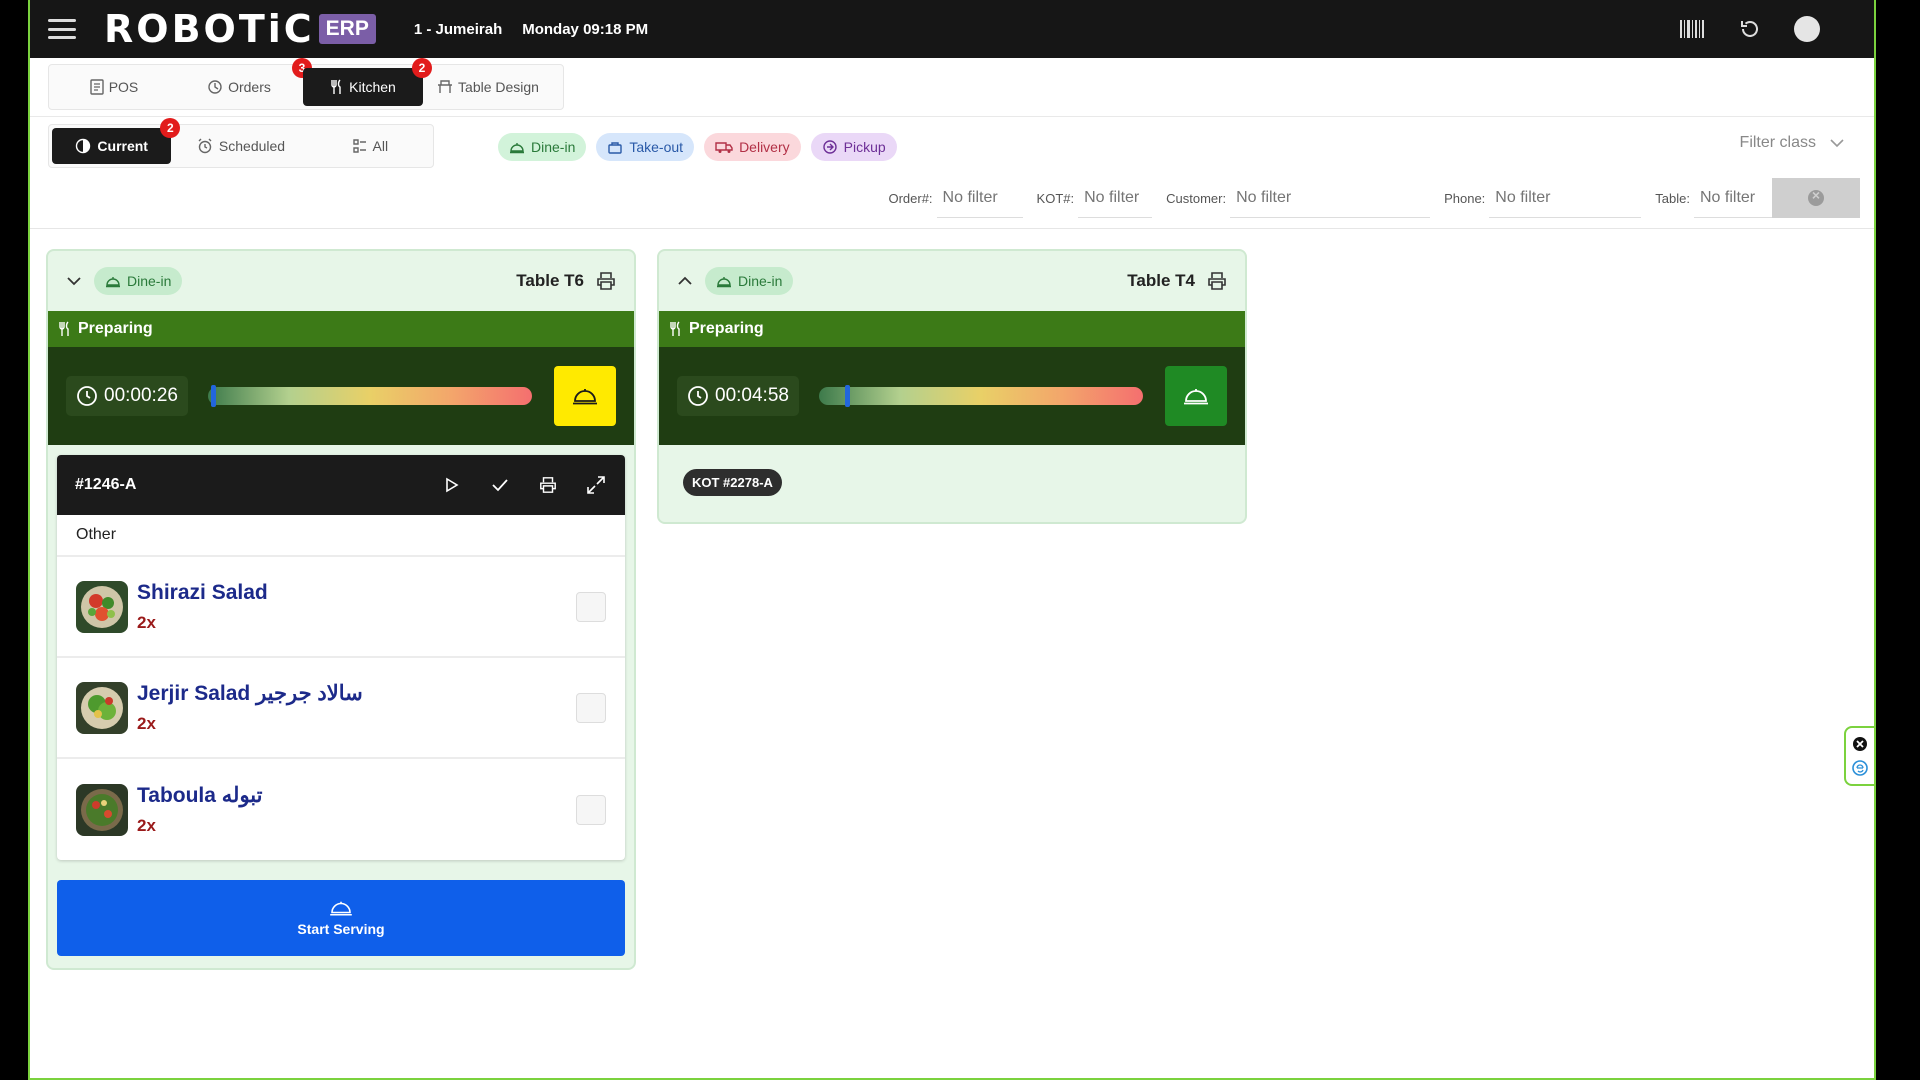  What do you see at coordinates (347, 29) in the screenshot?
I see `logo-badge: ERP` at bounding box center [347, 29].